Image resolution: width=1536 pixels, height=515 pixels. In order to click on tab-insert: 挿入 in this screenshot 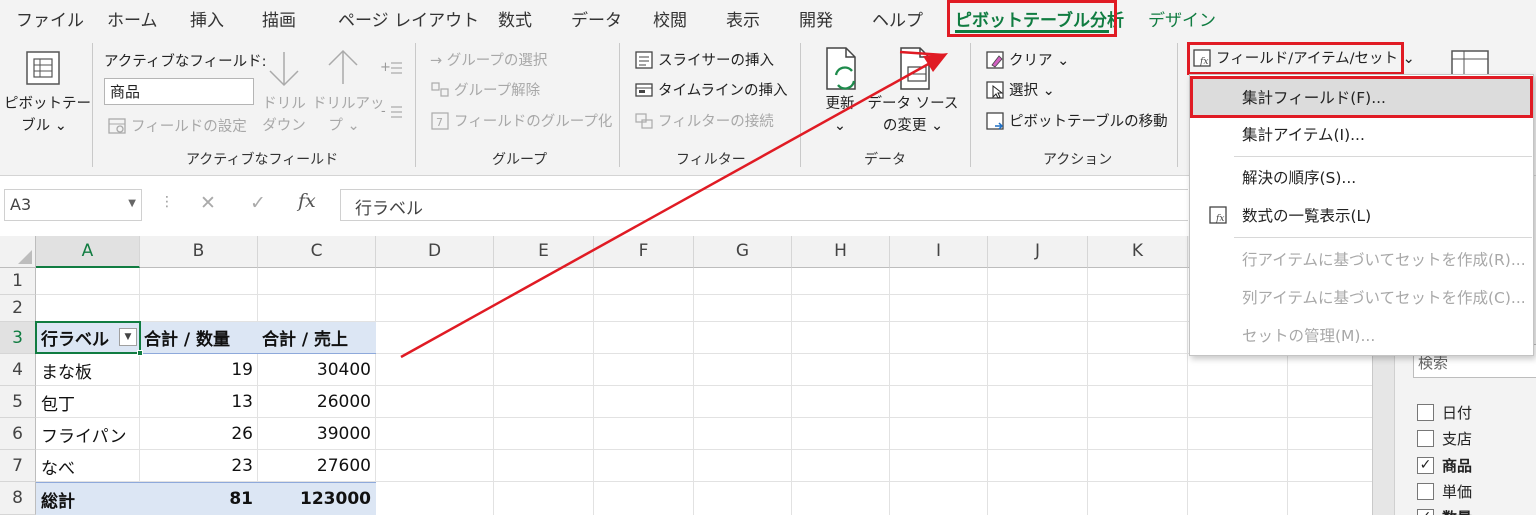, I will do `click(207, 18)`.